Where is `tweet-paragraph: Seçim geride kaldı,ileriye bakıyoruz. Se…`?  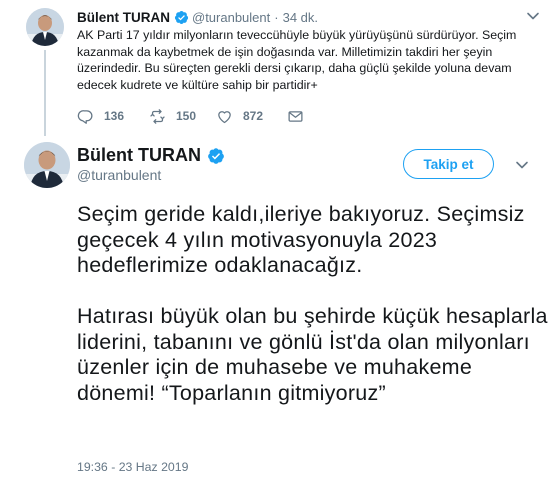
tweet-paragraph: Seçim geride kaldı,ileriye bakıyoruz. Se… is located at coordinates (301, 239).